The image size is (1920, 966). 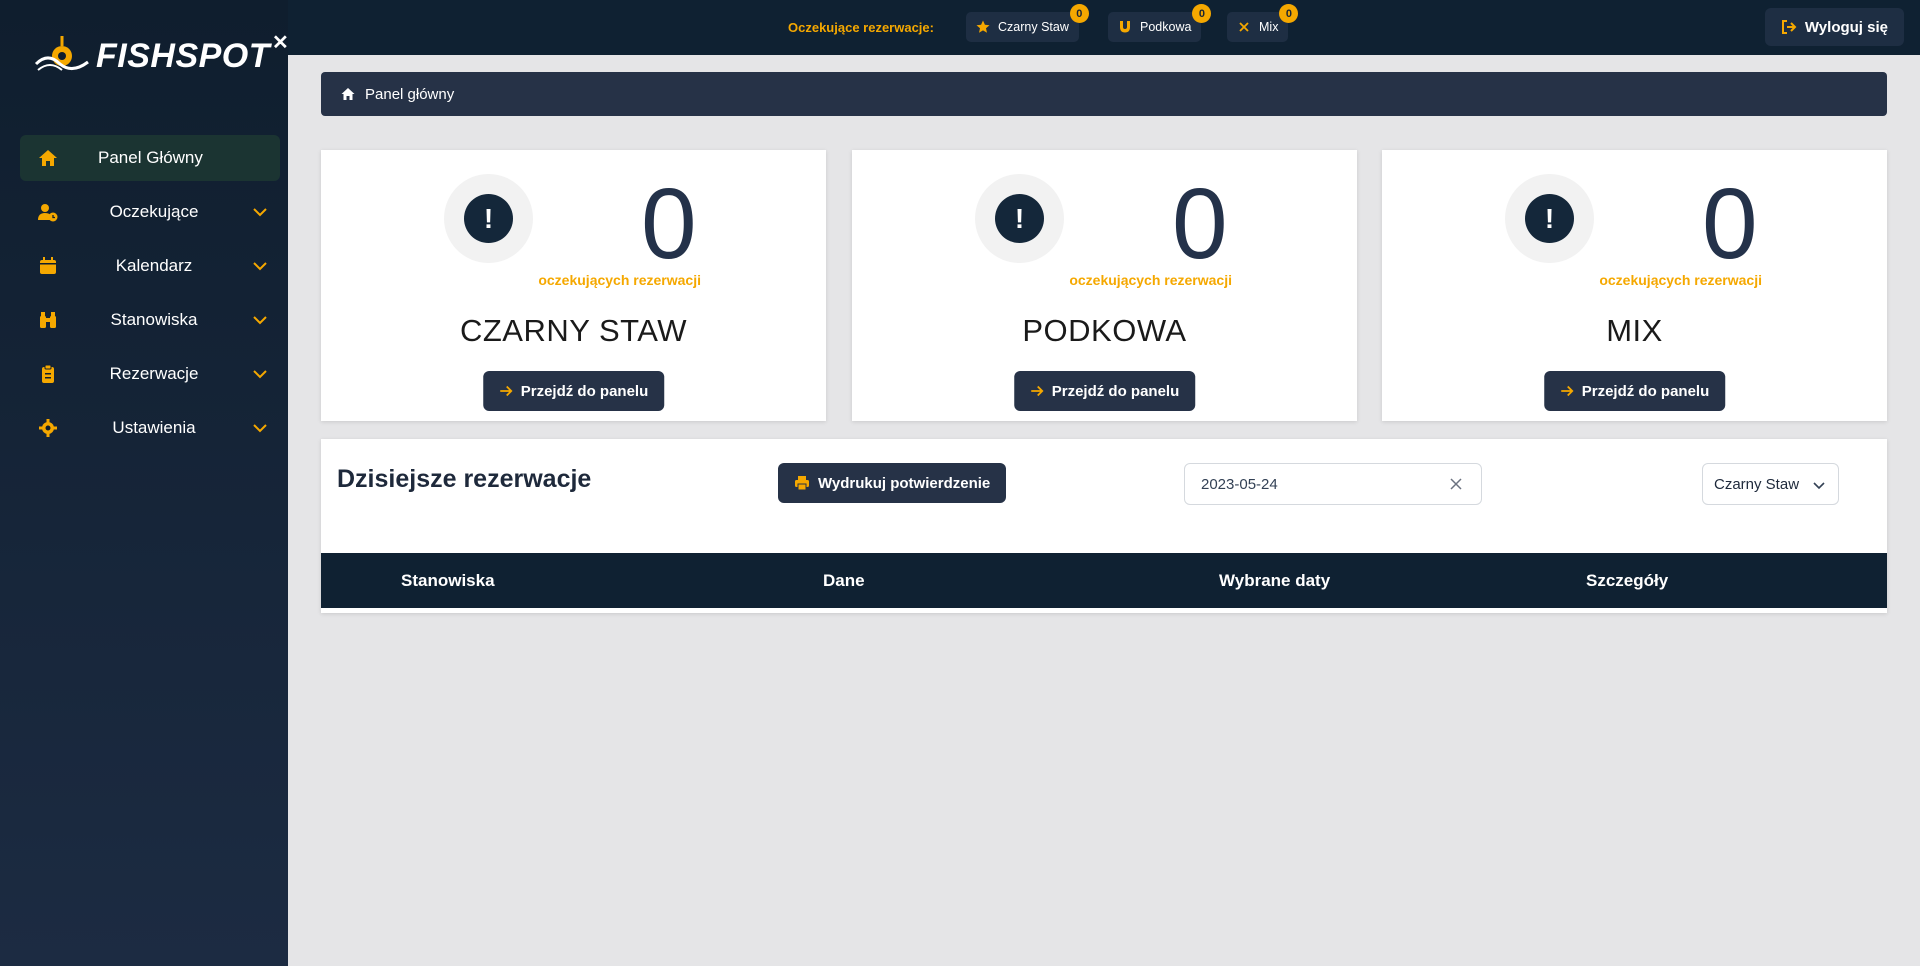 I want to click on chip-label: Mix, so click(x=1269, y=27).